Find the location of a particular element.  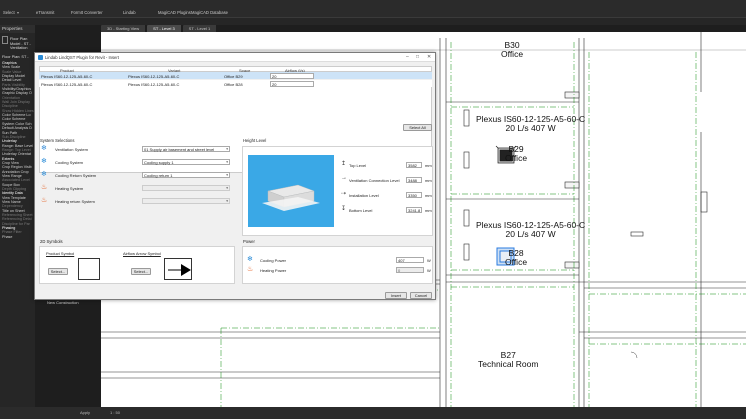

room-tag-b28: B28 Office is located at coordinates (516, 258).